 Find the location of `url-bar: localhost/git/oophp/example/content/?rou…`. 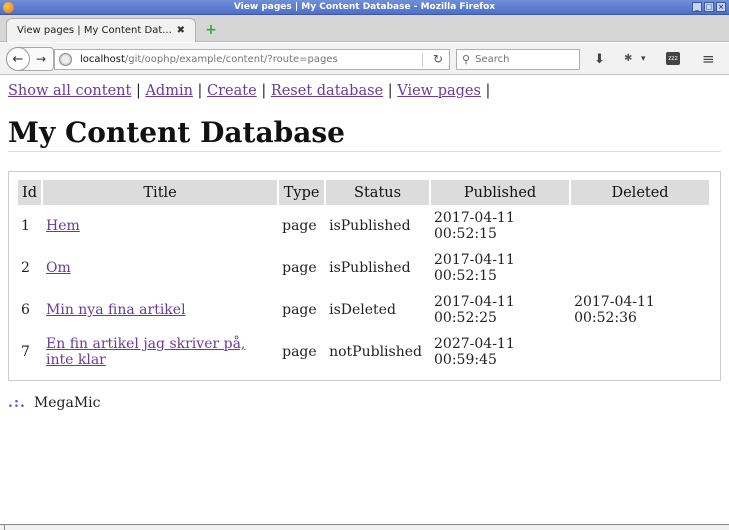

url-bar: localhost/git/oophp/example/content/?rou… is located at coordinates (252, 59).